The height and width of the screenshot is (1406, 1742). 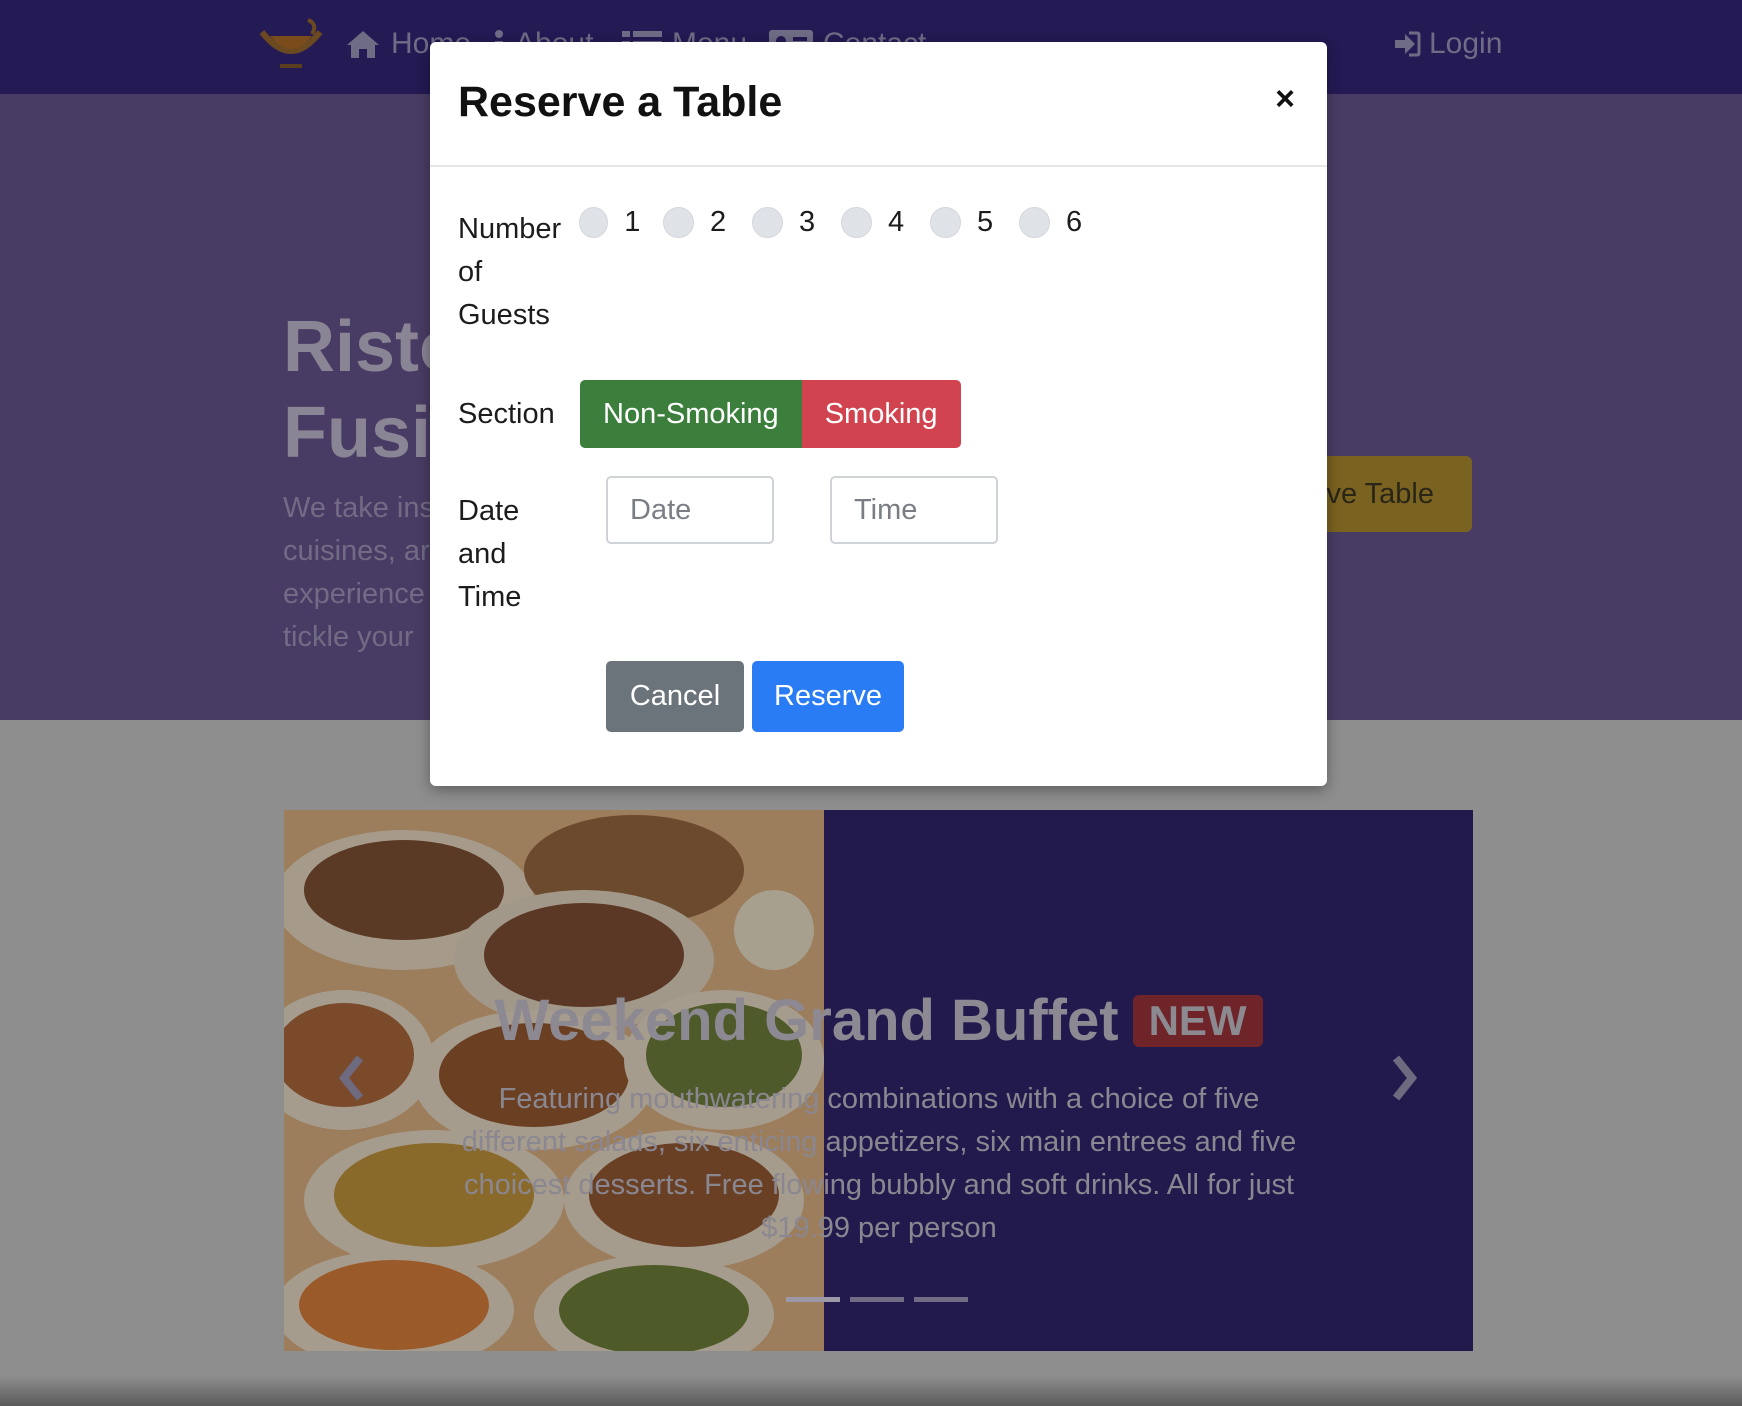 I want to click on close-icon: ×, so click(x=1285, y=99).